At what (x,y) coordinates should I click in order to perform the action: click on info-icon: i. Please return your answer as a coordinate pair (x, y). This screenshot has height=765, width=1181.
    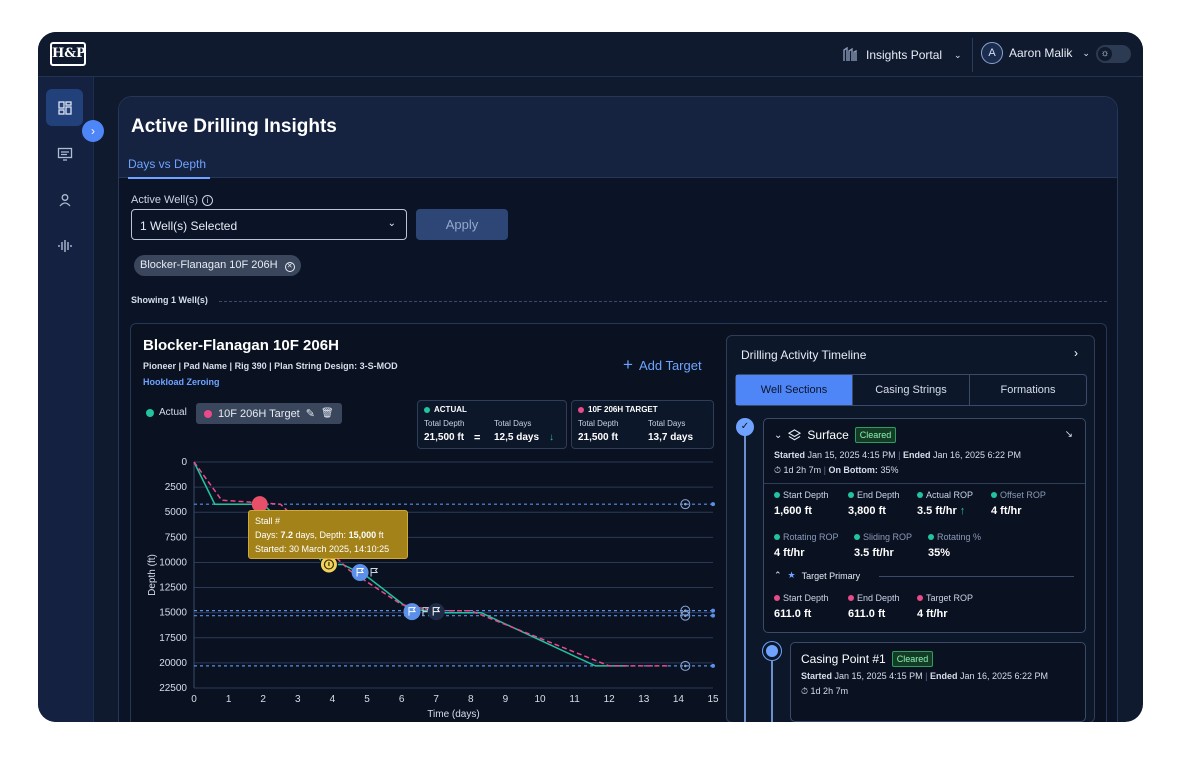
    Looking at the image, I should click on (208, 200).